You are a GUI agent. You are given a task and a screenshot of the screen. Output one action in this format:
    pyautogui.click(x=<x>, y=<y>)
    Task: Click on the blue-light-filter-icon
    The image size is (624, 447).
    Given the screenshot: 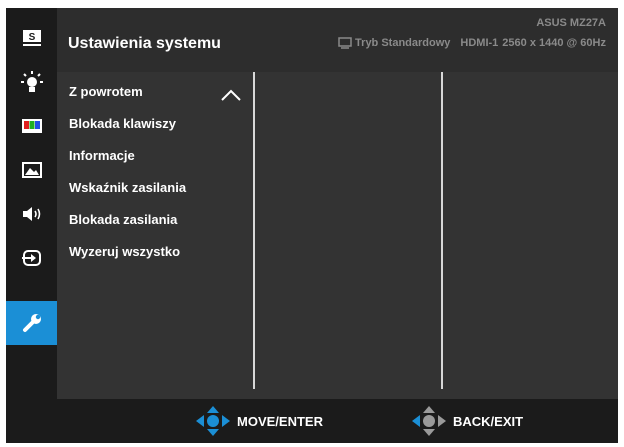 What is the action you would take?
    pyautogui.click(x=31, y=81)
    